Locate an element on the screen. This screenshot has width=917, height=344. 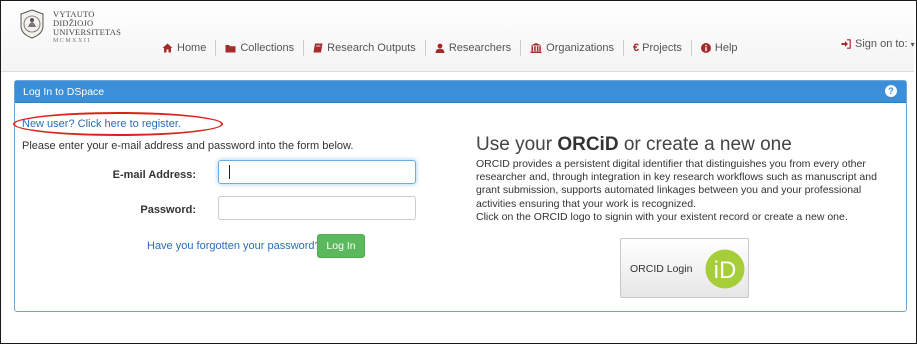
nav-item-label: Organizations is located at coordinates (580, 48).